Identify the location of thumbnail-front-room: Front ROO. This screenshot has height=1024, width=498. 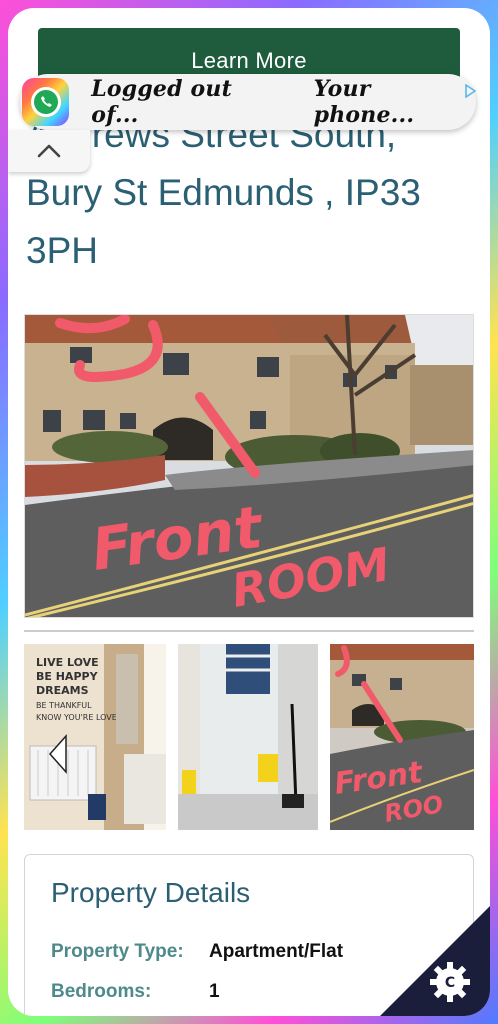
(402, 737).